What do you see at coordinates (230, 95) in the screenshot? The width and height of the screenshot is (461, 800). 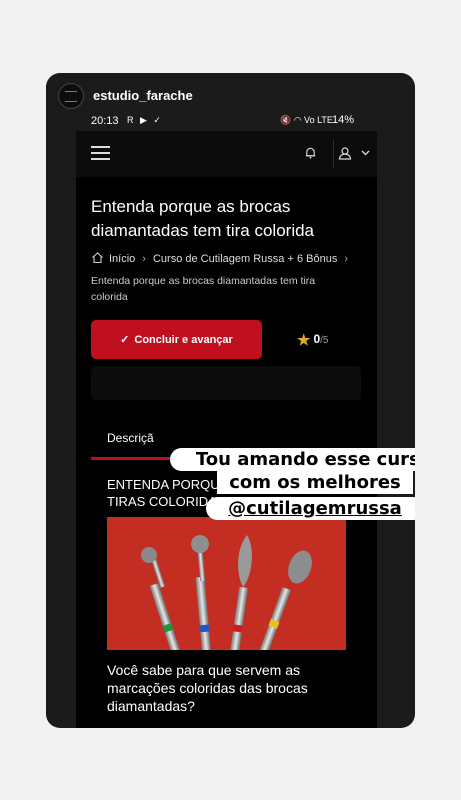 I see `story-header: estudio_farache` at bounding box center [230, 95].